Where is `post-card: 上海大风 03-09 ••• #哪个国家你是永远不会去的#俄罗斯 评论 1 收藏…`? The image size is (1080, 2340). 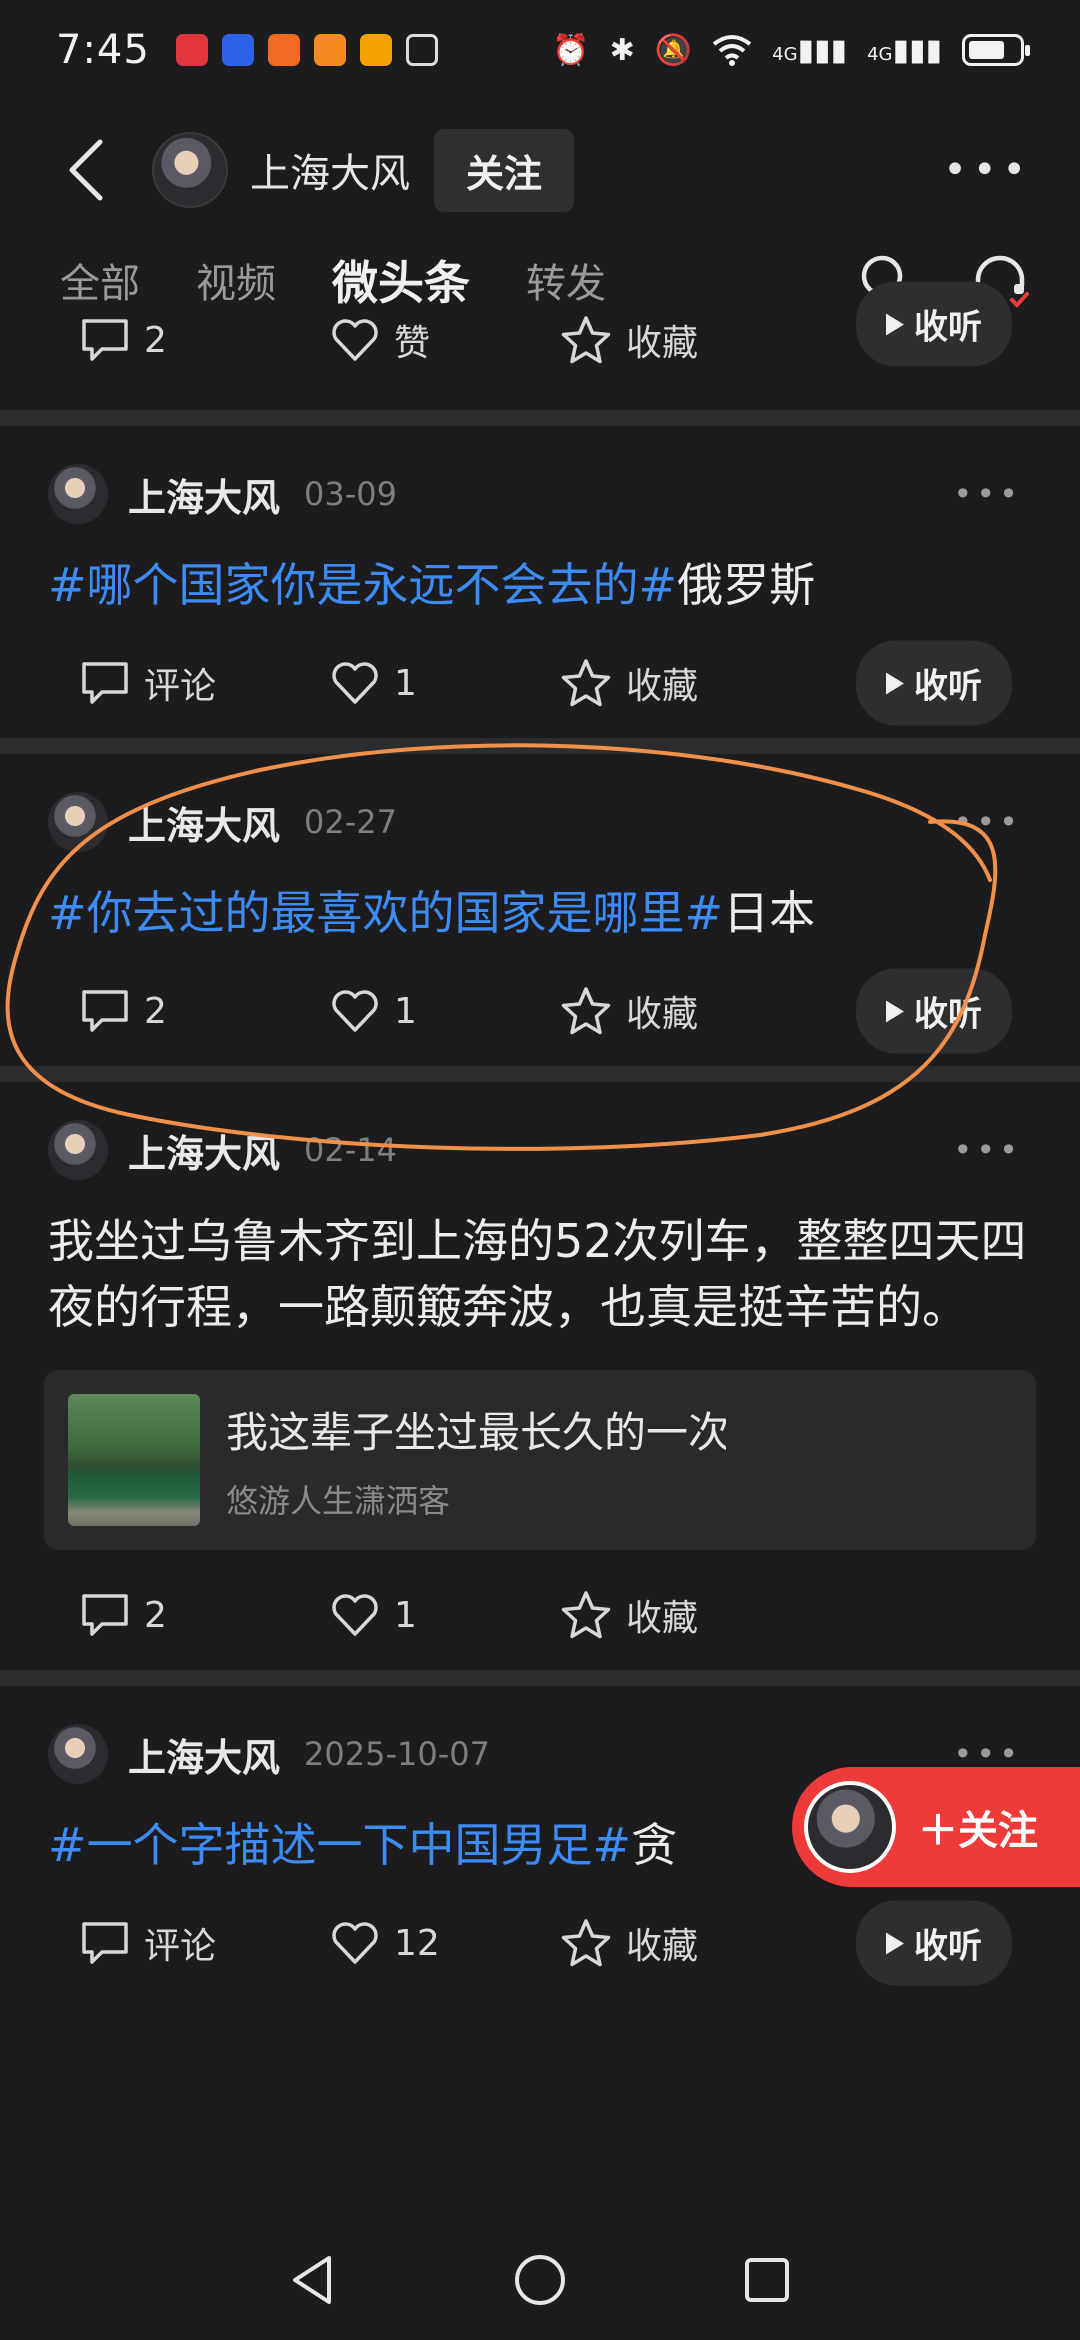 post-card: 上海大风 03-09 ••• #哪个国家你是永远不会去的#俄罗斯 评论 1 收藏… is located at coordinates (540, 582).